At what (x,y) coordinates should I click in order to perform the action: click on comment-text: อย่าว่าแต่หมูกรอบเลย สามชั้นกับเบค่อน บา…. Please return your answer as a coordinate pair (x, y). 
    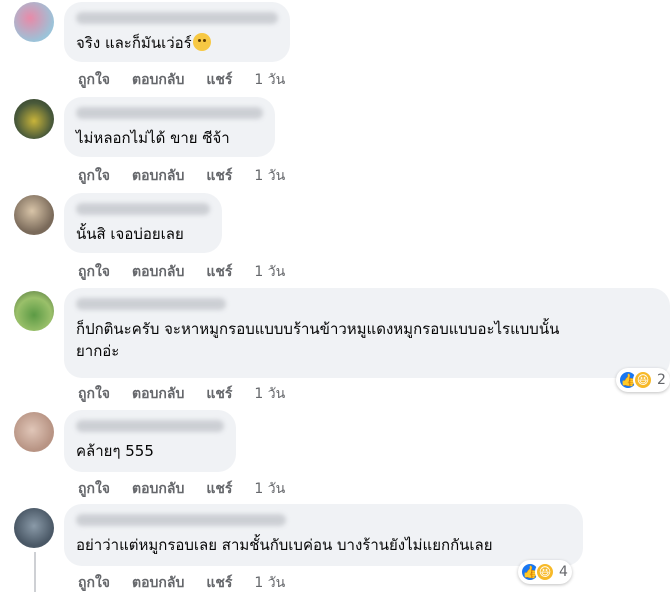
    Looking at the image, I should click on (284, 545).